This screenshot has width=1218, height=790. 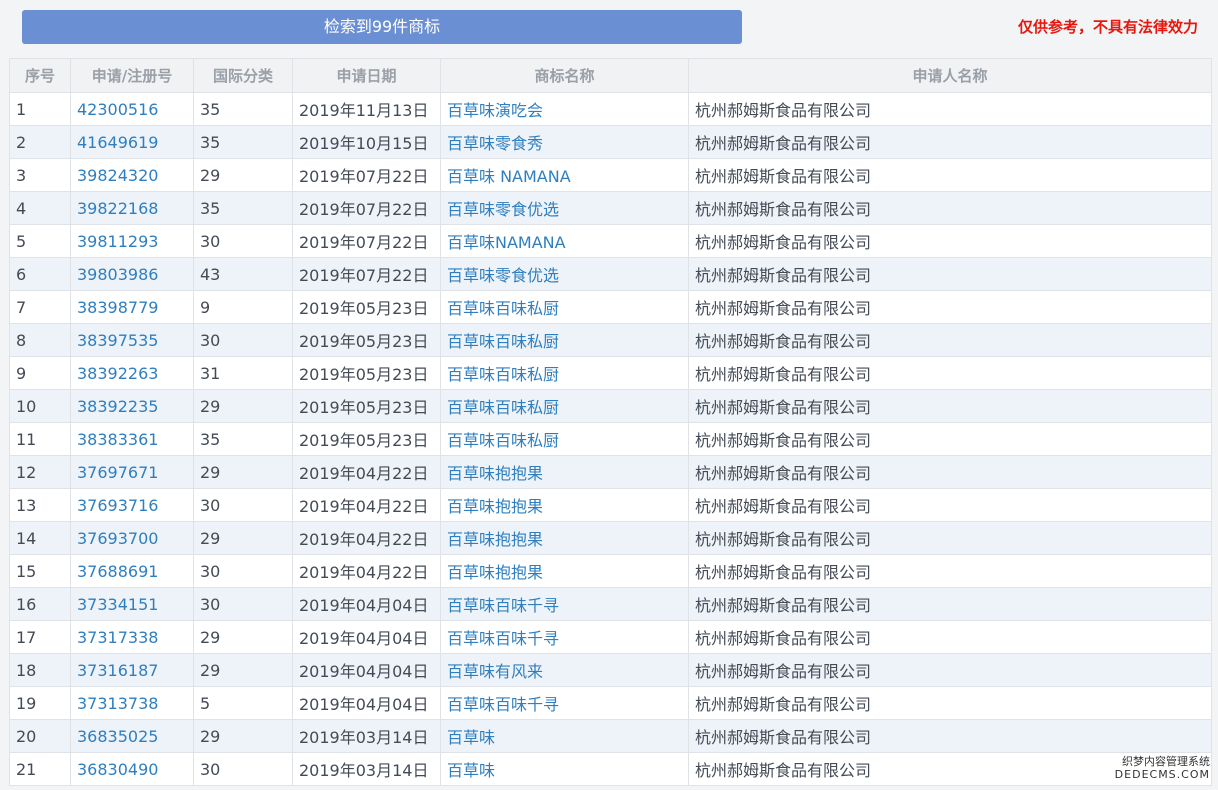 What do you see at coordinates (564, 241) in the screenshot?
I see `trademark-name-link: 百草味NAMANA` at bounding box center [564, 241].